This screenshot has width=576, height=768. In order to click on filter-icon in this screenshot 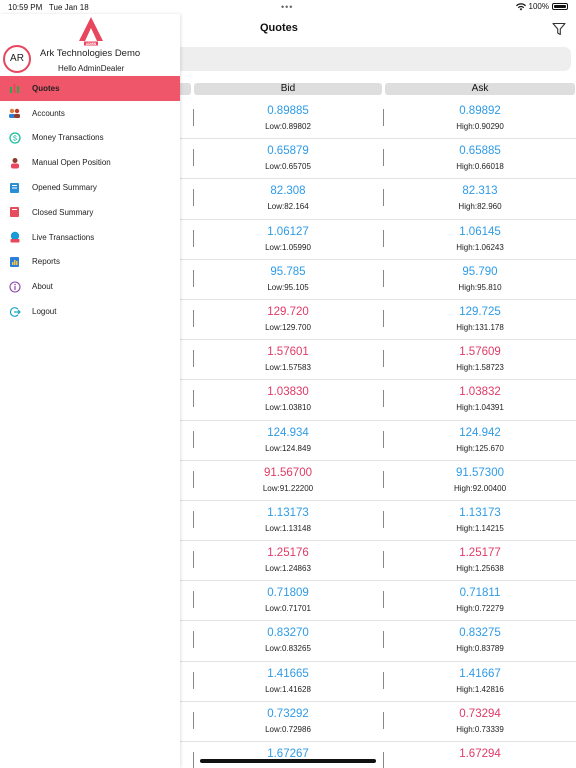, I will do `click(559, 29)`.